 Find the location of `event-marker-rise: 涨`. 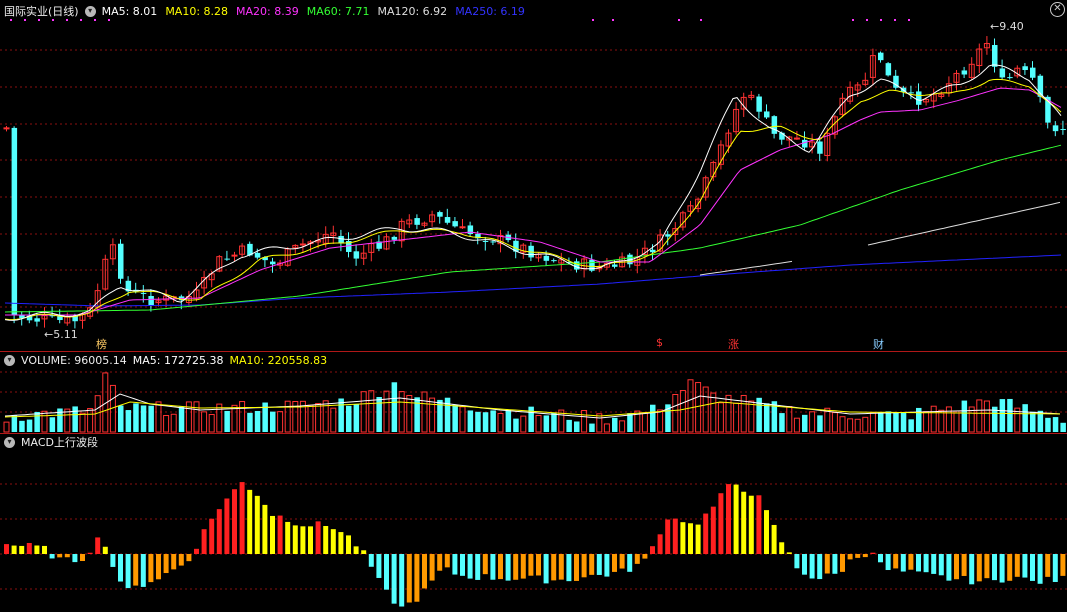

event-marker-rise: 涨 is located at coordinates (733, 343).